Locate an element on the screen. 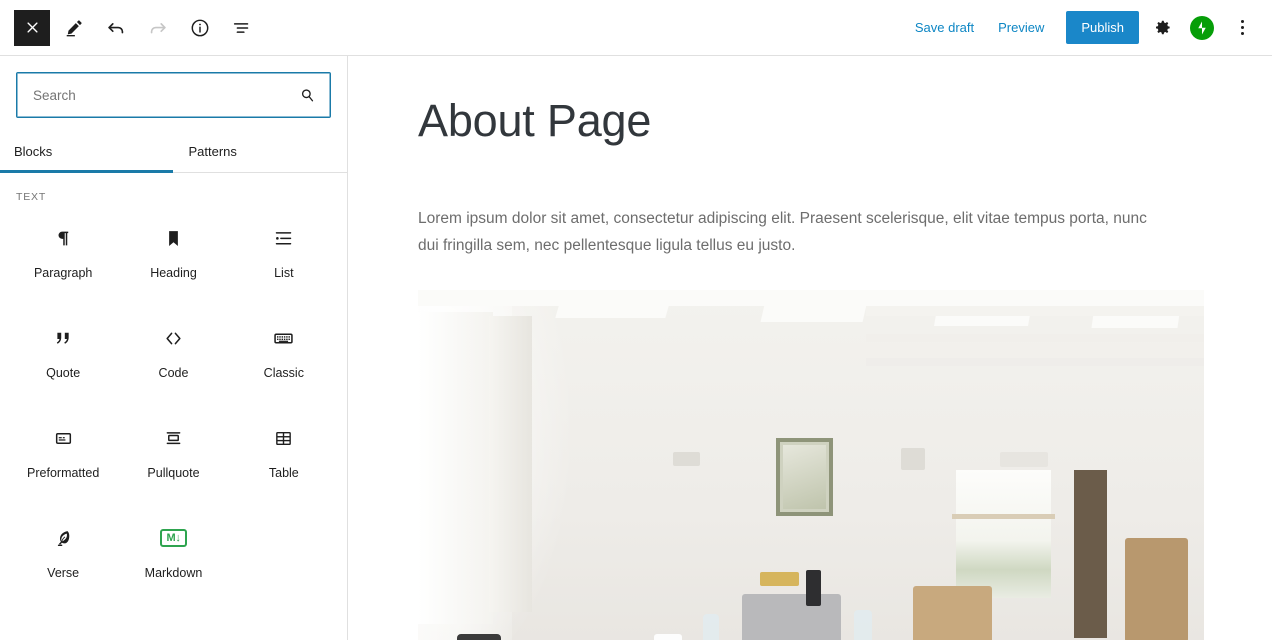 The width and height of the screenshot is (1272, 640). block-label: Verse is located at coordinates (63, 573).